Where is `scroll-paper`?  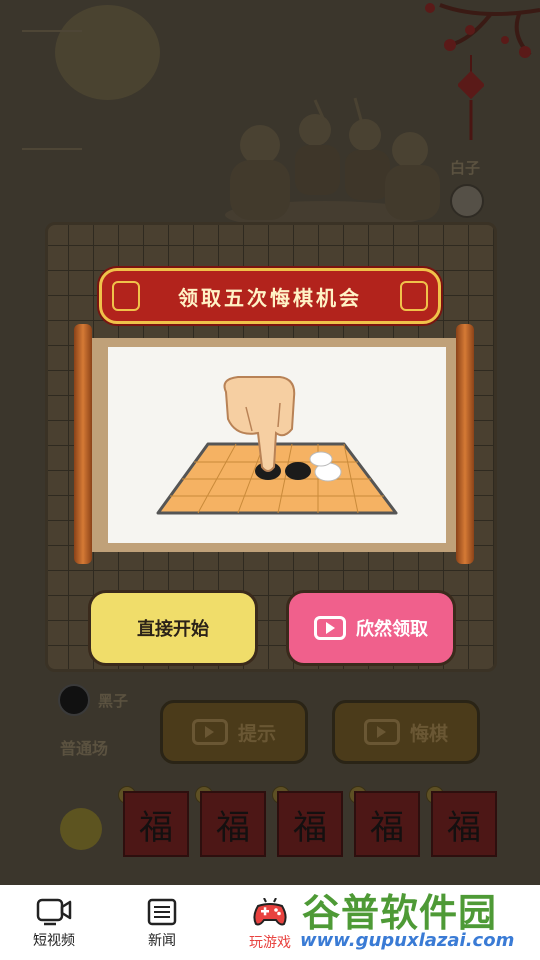
scroll-paper is located at coordinates (277, 445).